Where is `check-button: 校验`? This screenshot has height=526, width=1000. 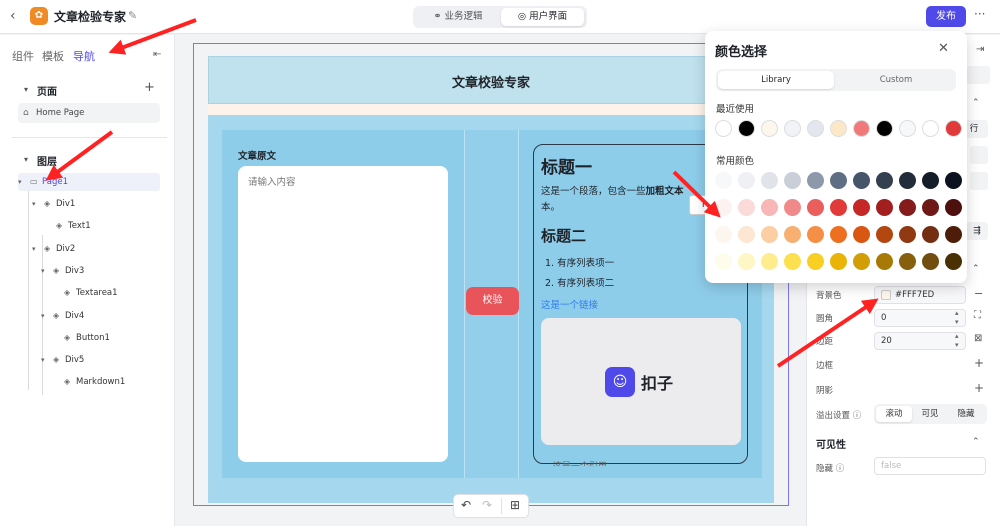 check-button: 校验 is located at coordinates (492, 301).